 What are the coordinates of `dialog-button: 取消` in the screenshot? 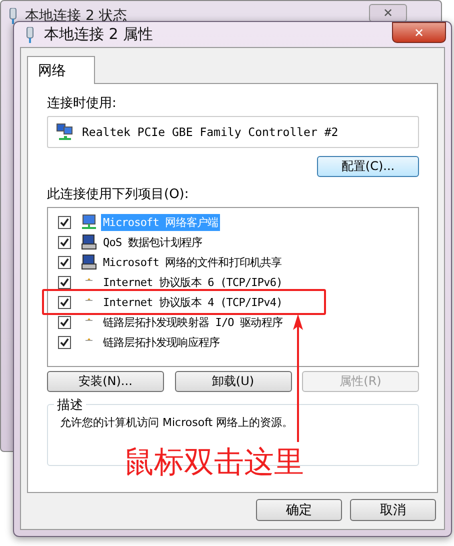 It's located at (393, 510).